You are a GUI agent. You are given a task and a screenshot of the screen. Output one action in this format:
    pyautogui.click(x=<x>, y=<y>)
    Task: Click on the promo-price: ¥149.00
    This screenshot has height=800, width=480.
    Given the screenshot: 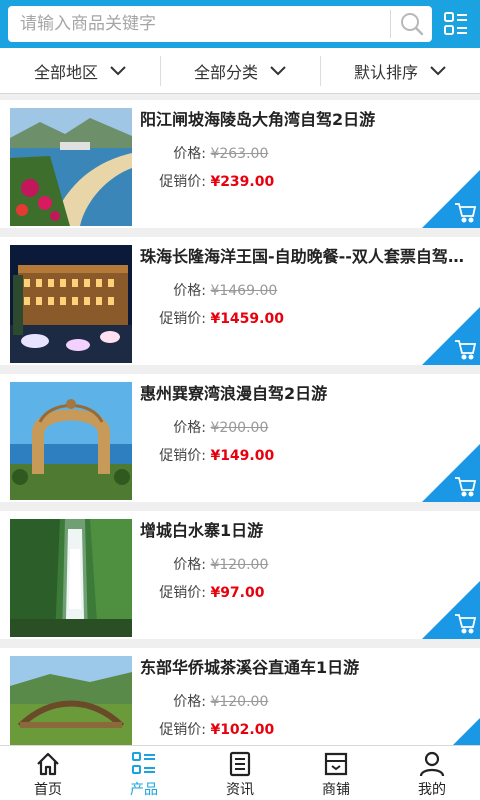 What is the action you would take?
    pyautogui.click(x=242, y=456)
    